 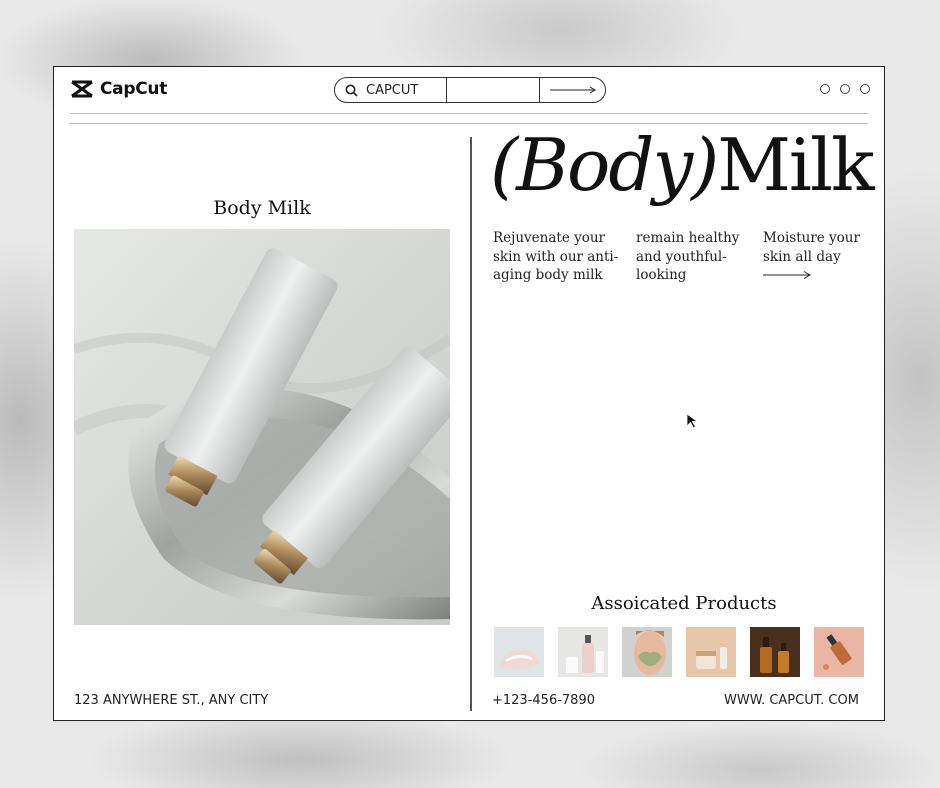 I want to click on footer-phone: +123-456-7890, so click(x=543, y=700).